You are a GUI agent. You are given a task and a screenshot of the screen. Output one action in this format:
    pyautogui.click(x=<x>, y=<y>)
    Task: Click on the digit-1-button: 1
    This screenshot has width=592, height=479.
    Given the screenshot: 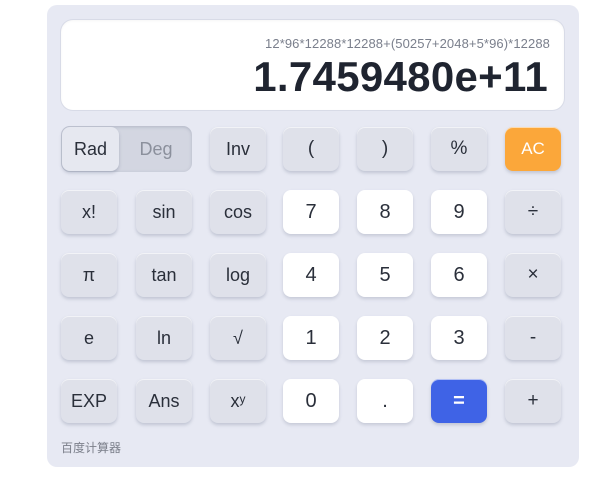 What is the action you would take?
    pyautogui.click(x=311, y=338)
    